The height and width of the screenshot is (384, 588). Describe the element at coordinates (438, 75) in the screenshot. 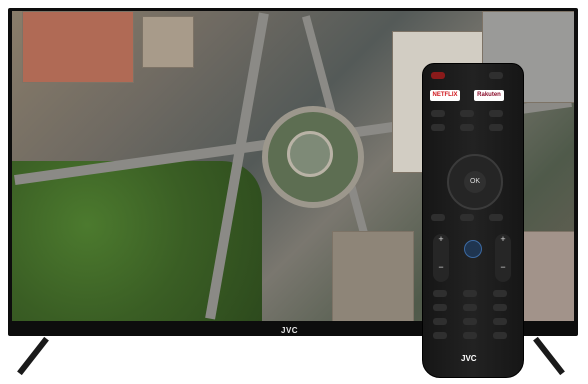

I see `power-button` at that location.